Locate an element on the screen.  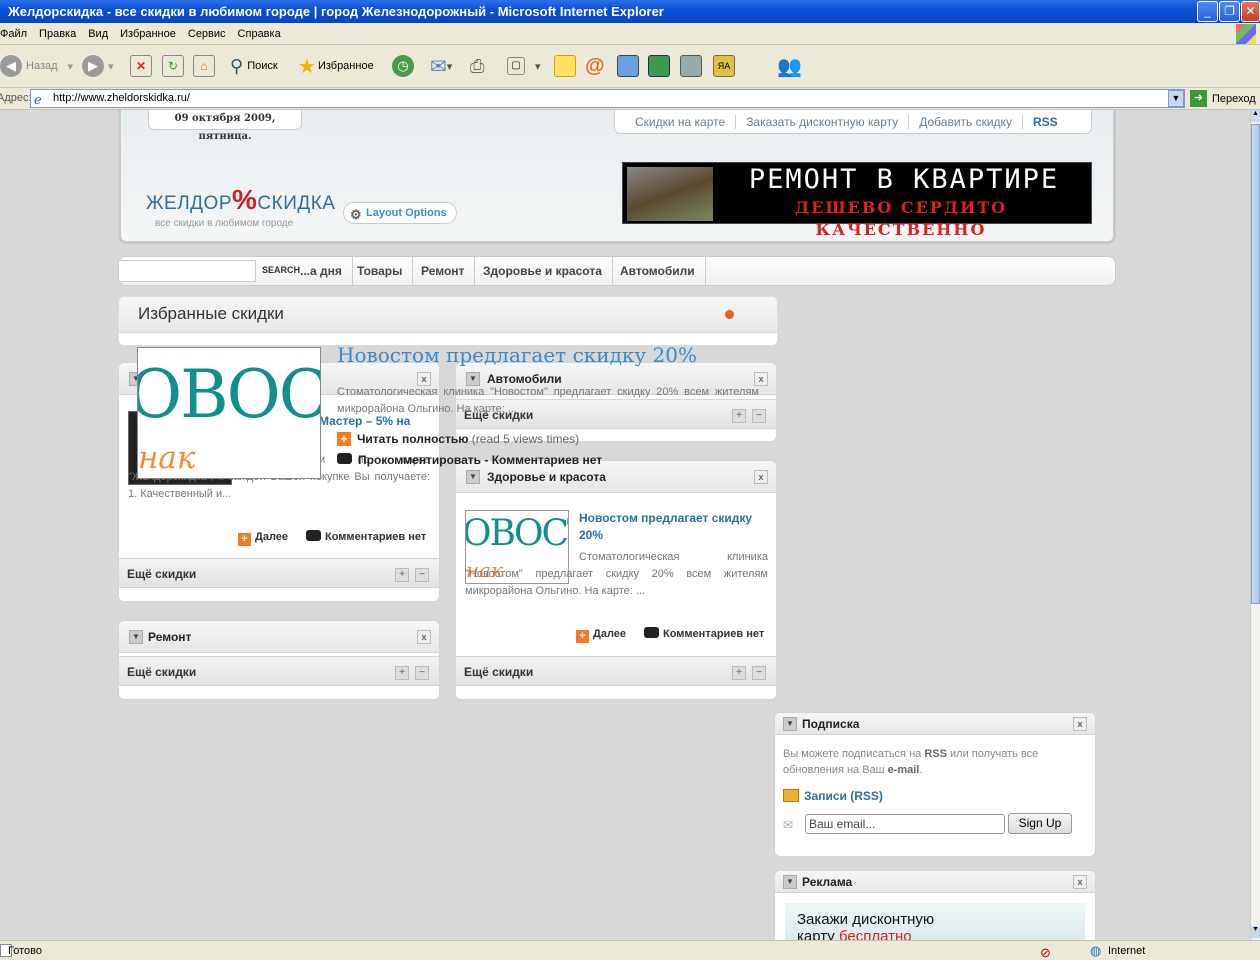
link-map-discounts: Скидки на карте is located at coordinates (681, 121).